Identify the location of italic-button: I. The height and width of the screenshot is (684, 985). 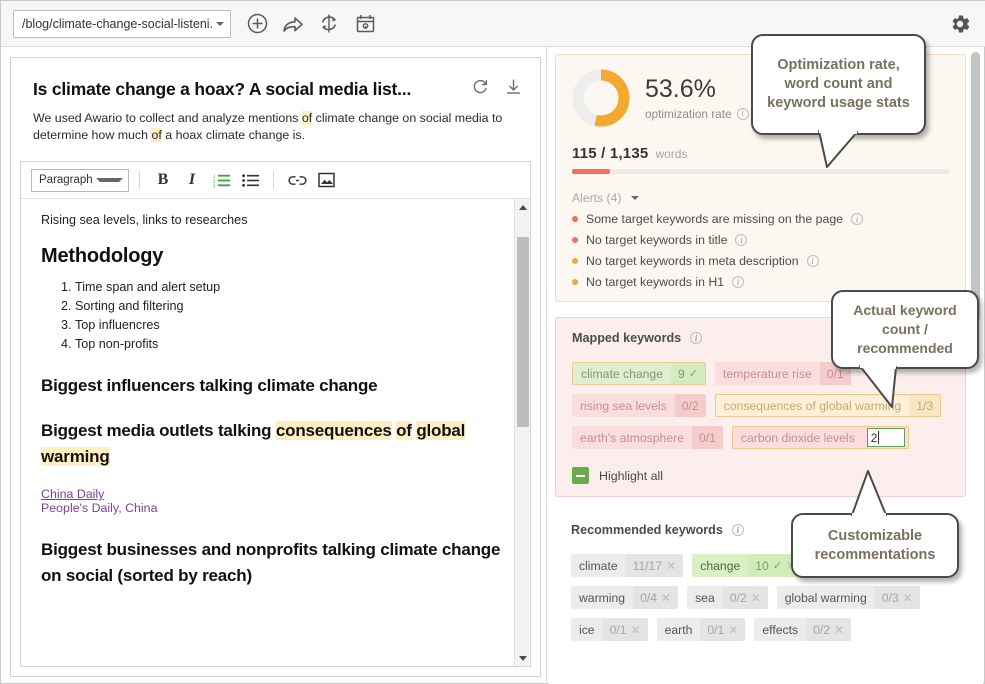
(192, 180).